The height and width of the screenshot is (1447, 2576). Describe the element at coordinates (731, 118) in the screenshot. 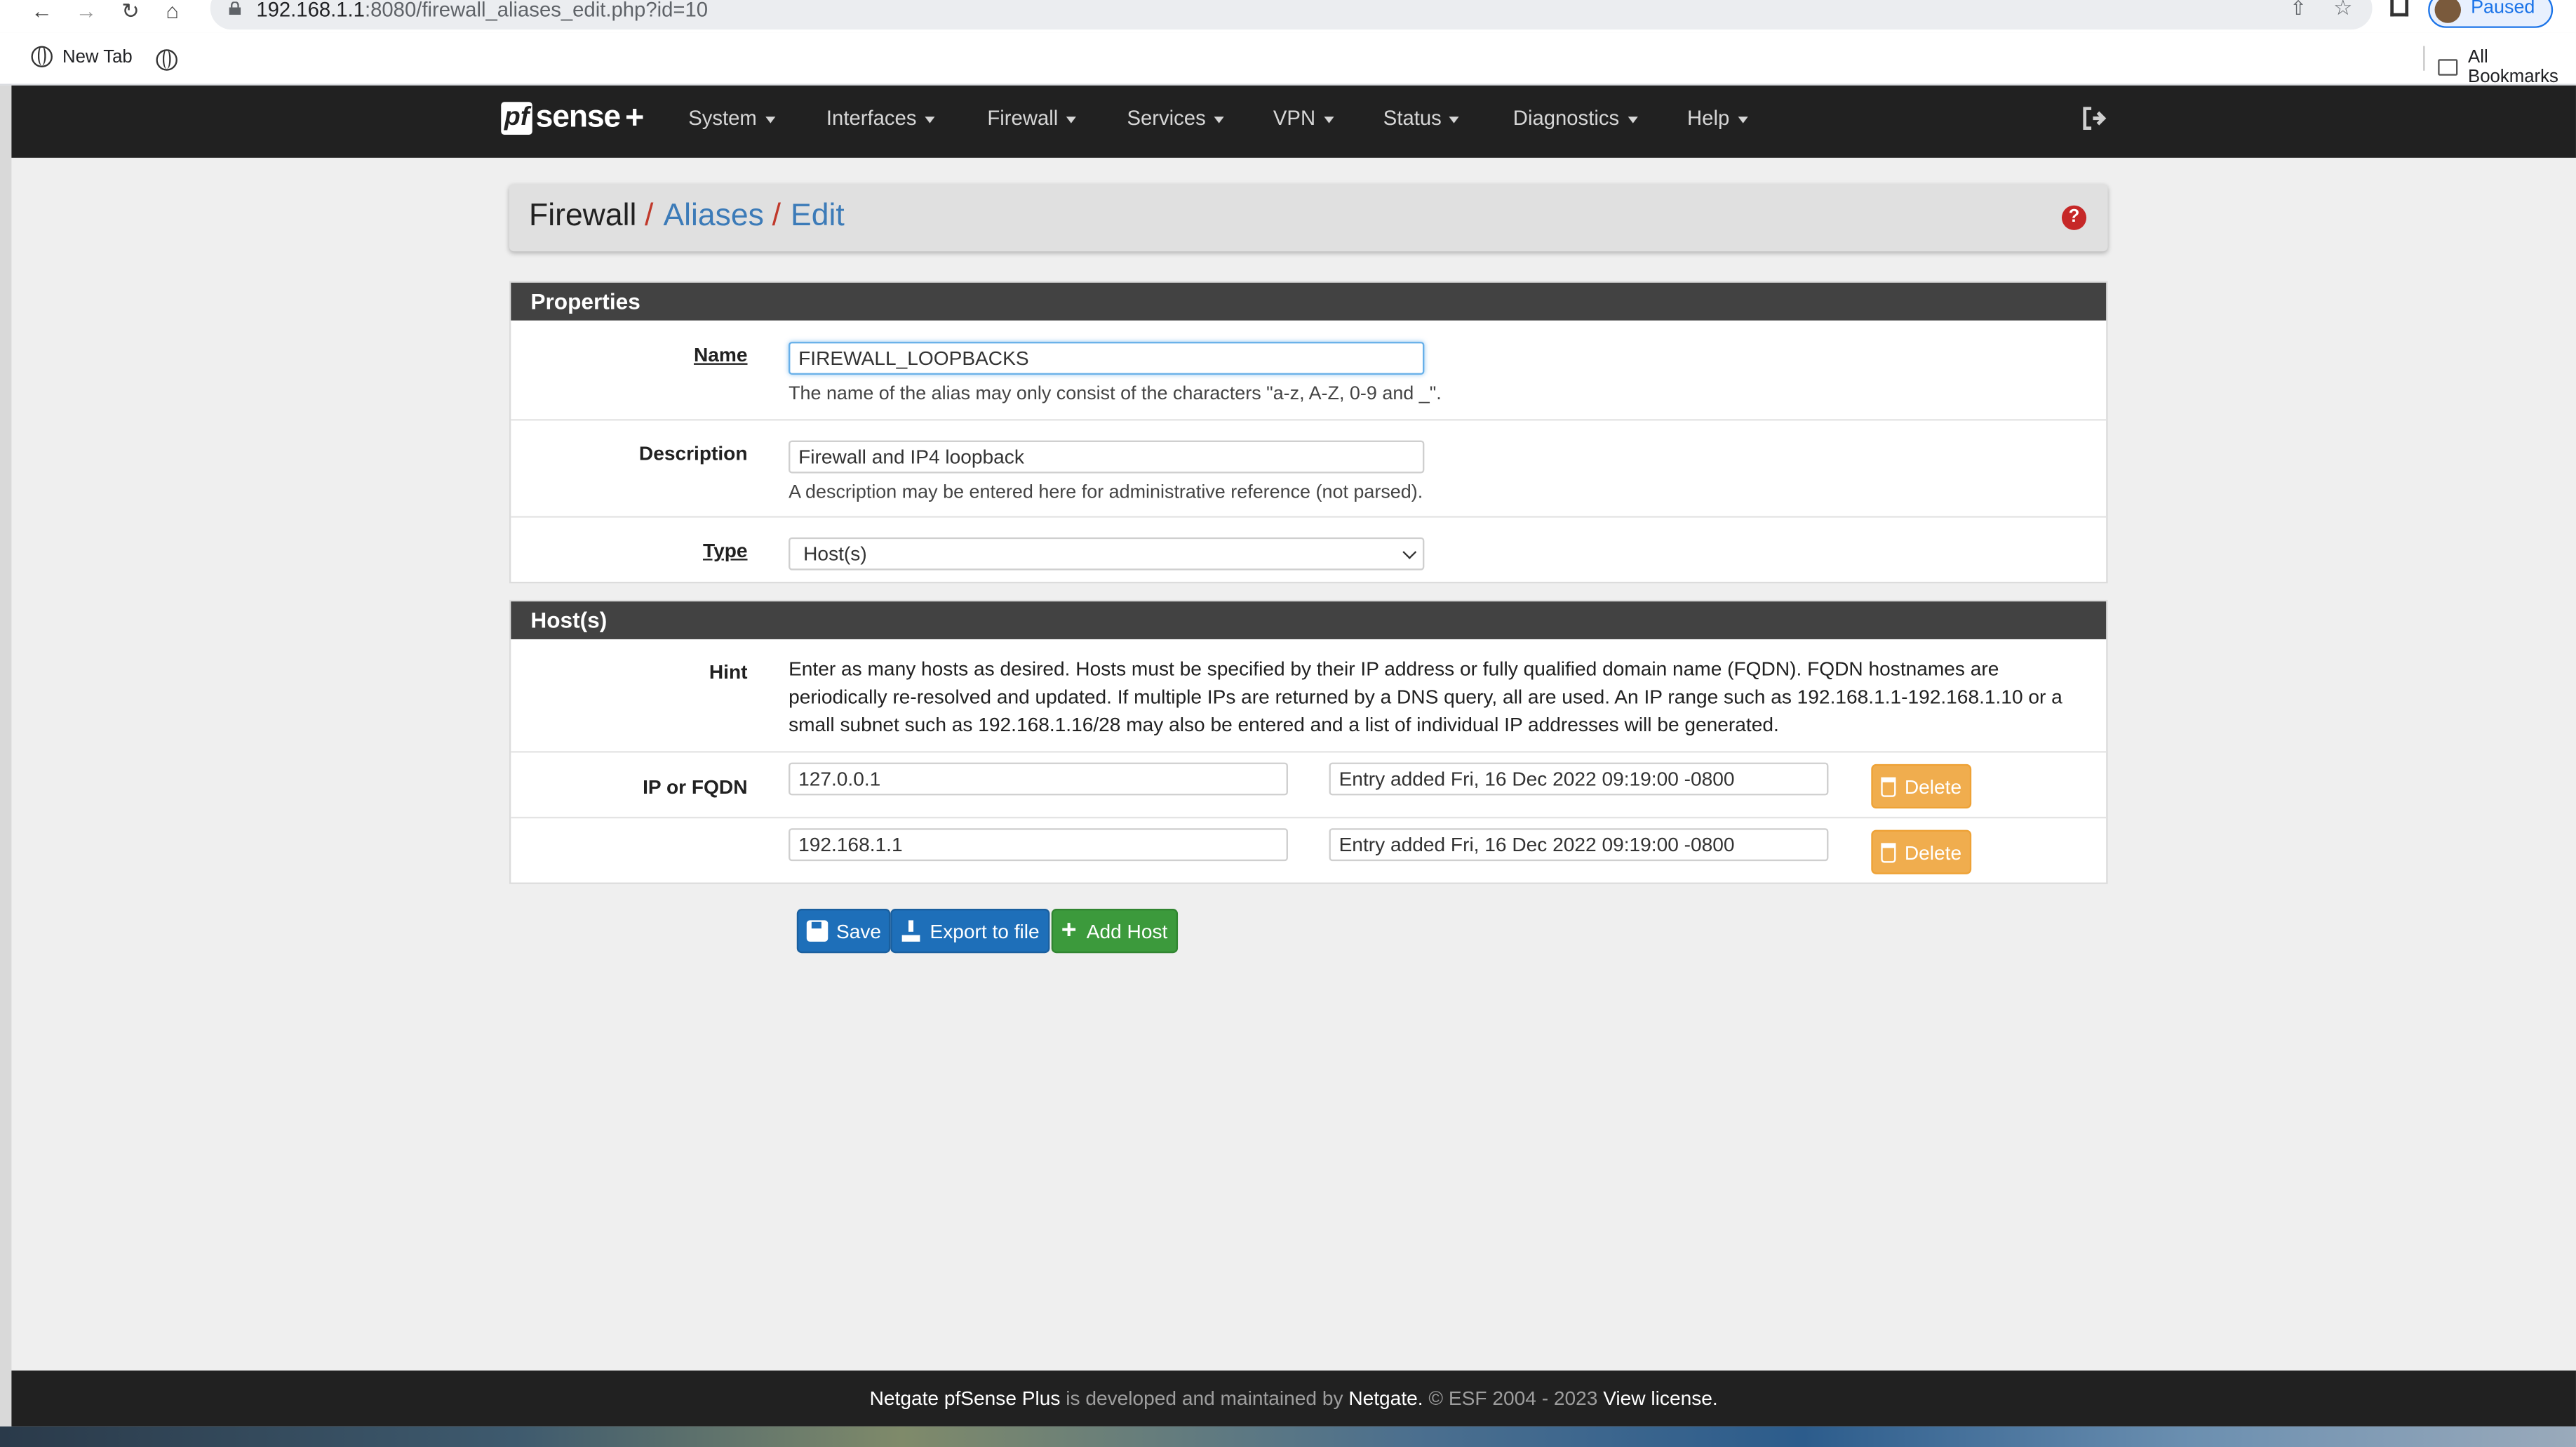

I see `menu-system: System` at that location.